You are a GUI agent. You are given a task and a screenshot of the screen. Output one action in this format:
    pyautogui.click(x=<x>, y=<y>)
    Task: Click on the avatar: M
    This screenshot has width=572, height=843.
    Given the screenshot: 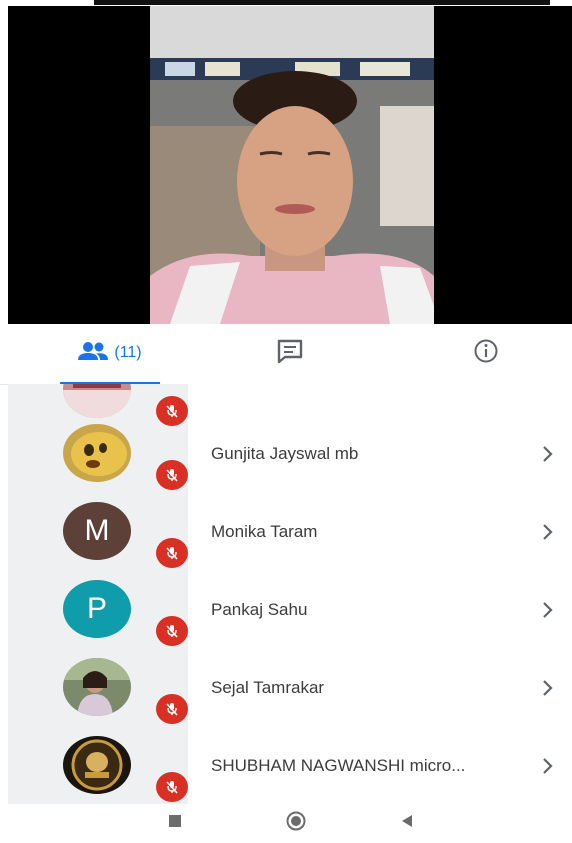 What is the action you would take?
    pyautogui.click(x=97, y=531)
    